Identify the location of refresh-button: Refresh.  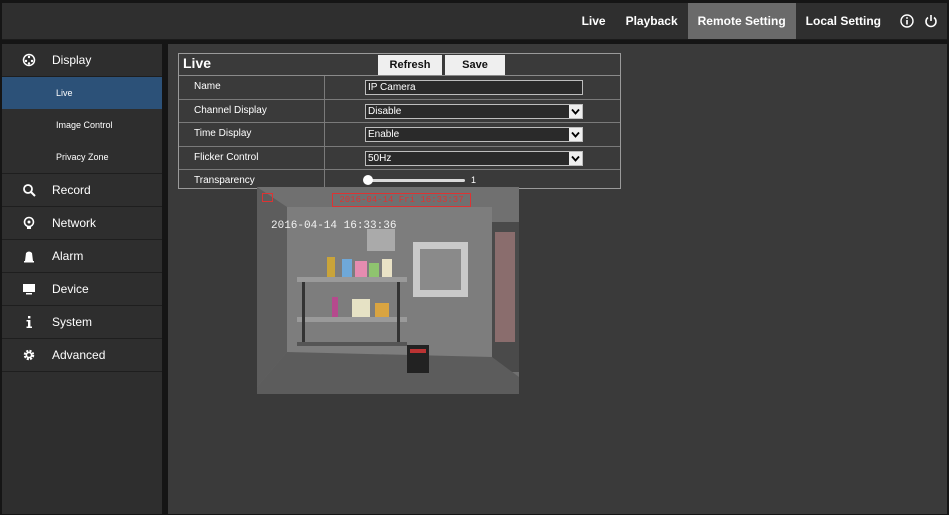
(410, 65).